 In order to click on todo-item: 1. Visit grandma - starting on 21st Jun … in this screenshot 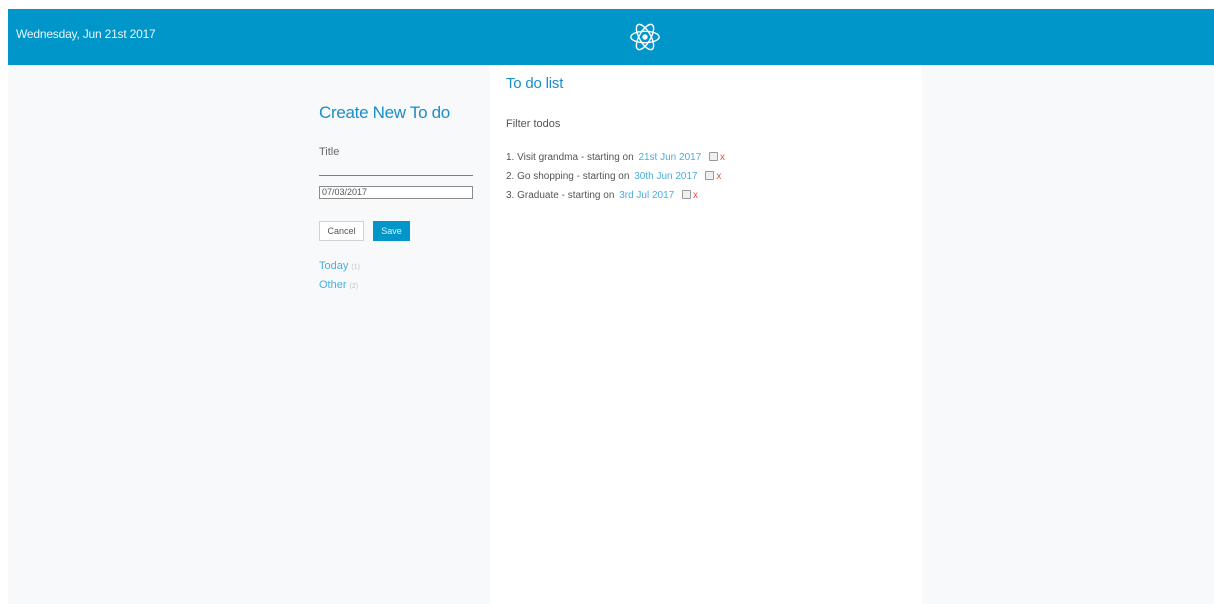, I will do `click(615, 158)`.